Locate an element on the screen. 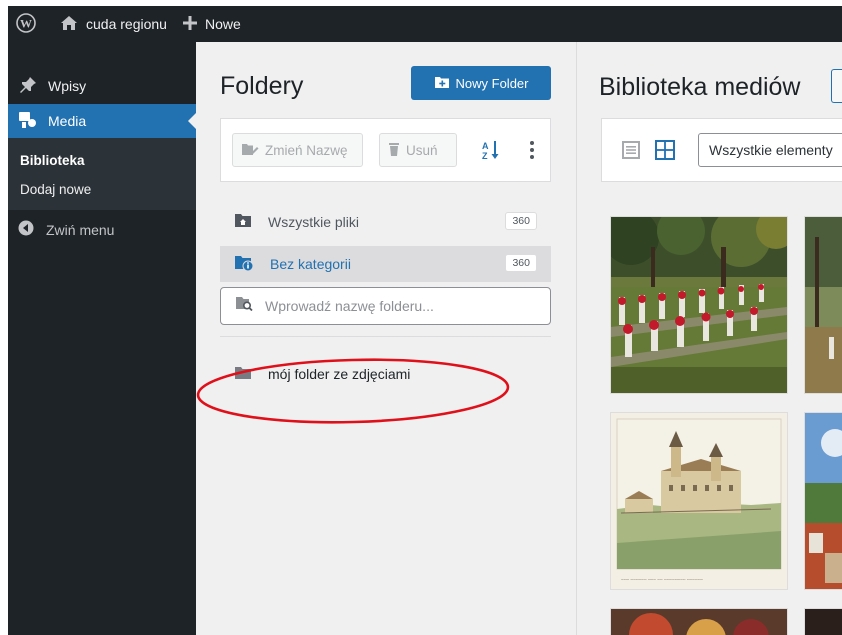  folder-uncategorized-label: Bez kategorii is located at coordinates (310, 264).